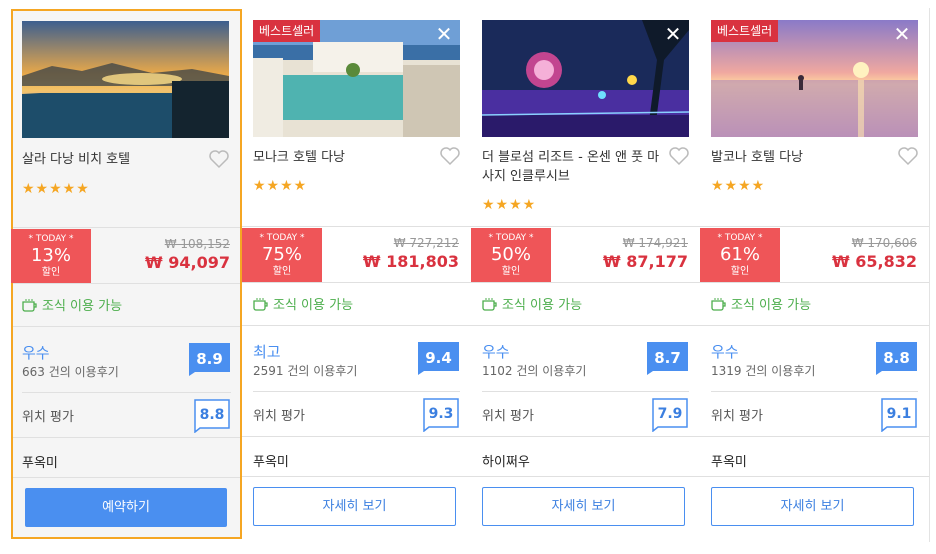 The height and width of the screenshot is (554, 936). I want to click on location-badge: 8.8, so click(212, 416).